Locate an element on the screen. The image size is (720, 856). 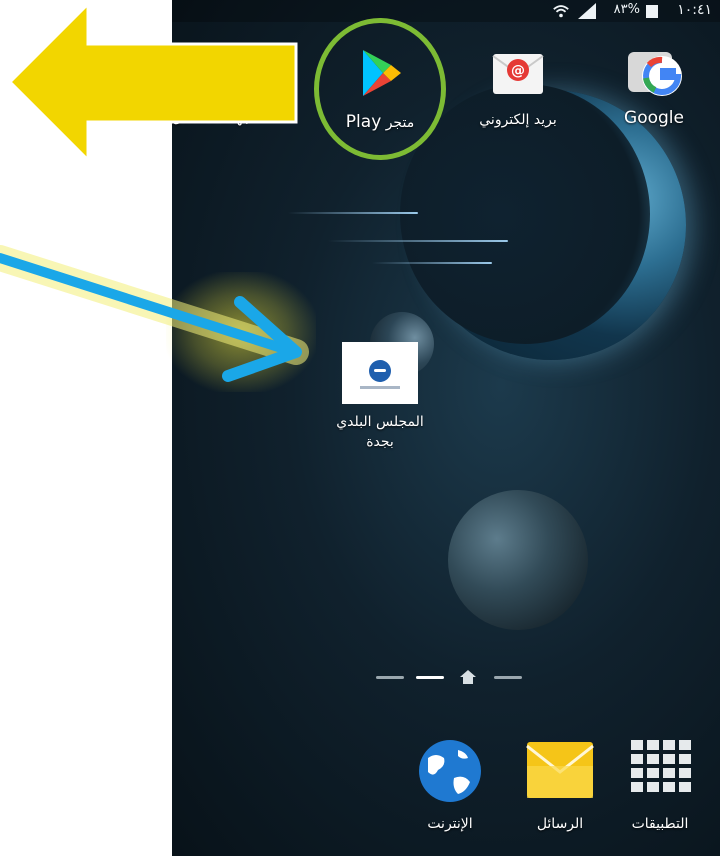
dock-internet-label: الإنترنت is located at coordinates (450, 824).